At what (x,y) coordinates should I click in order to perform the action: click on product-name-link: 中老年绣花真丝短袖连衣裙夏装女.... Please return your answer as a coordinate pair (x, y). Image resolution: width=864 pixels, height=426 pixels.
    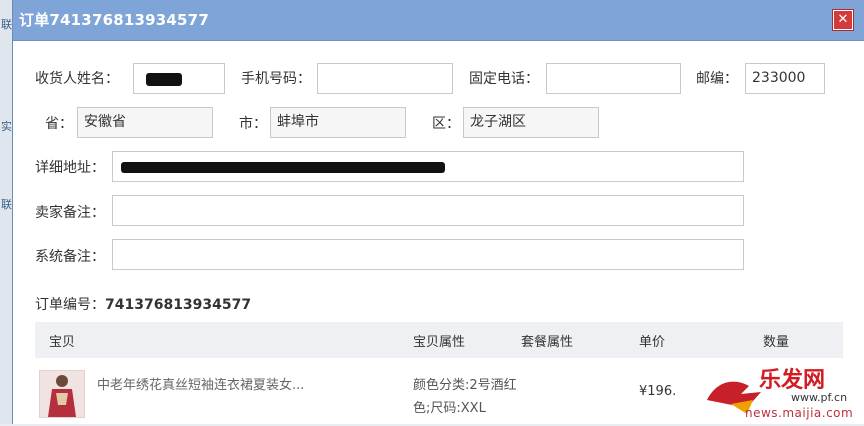
    Looking at the image, I should click on (200, 383).